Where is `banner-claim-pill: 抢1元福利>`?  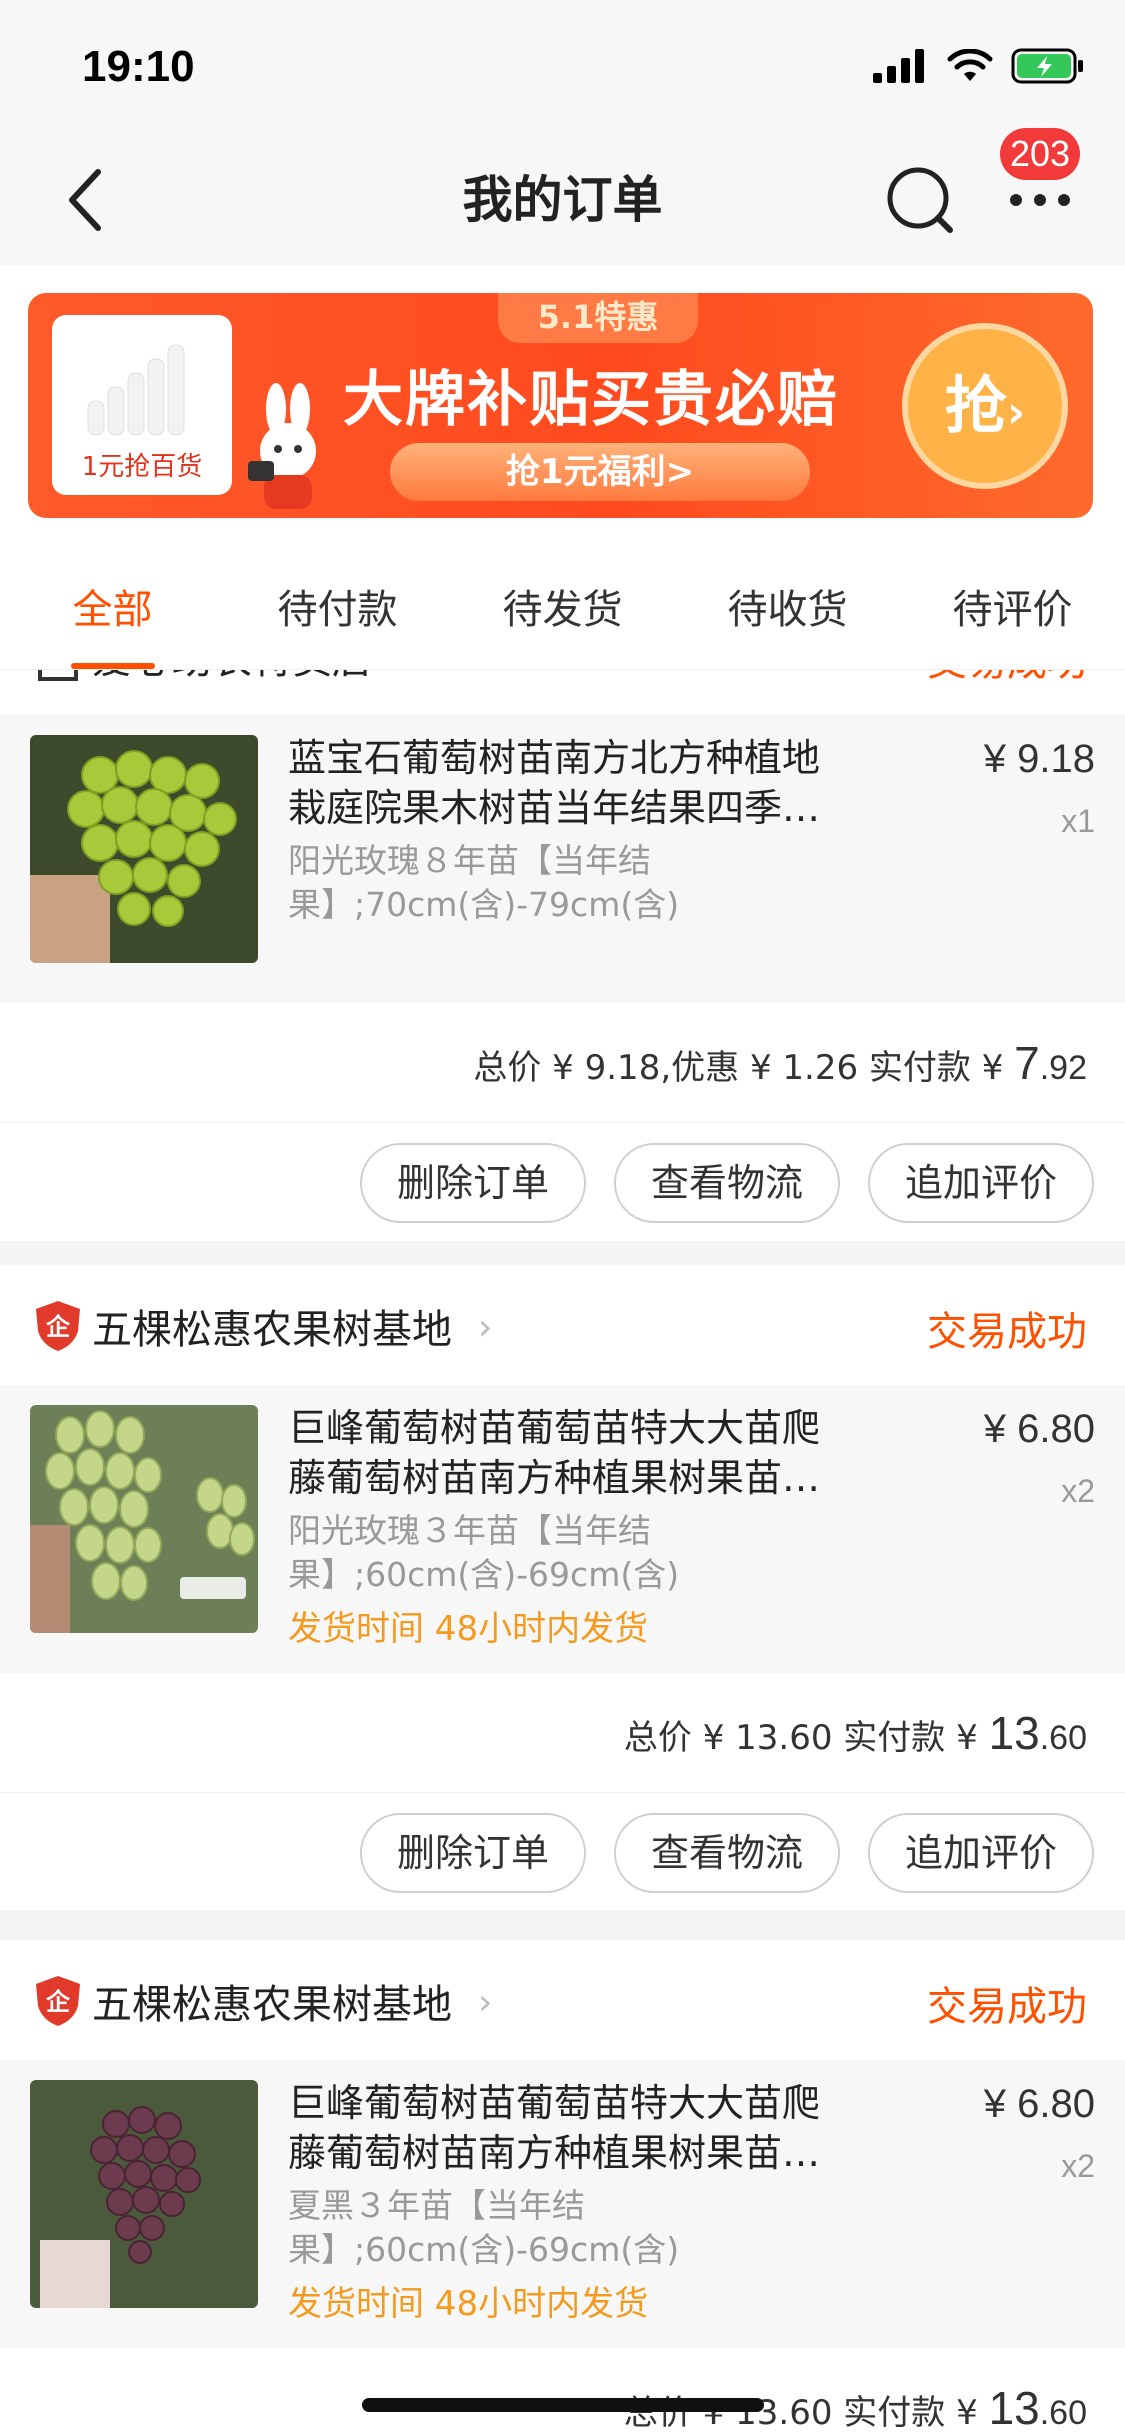
banner-claim-pill: 抢1元福利> is located at coordinates (600, 472).